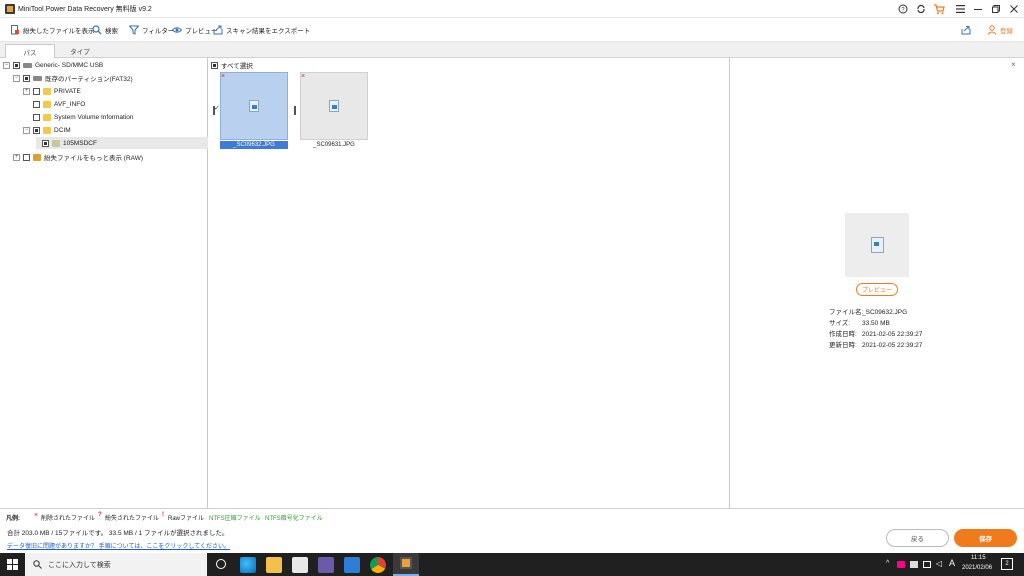  What do you see at coordinates (30, 51) in the screenshot?
I see `tab-path: パス` at bounding box center [30, 51].